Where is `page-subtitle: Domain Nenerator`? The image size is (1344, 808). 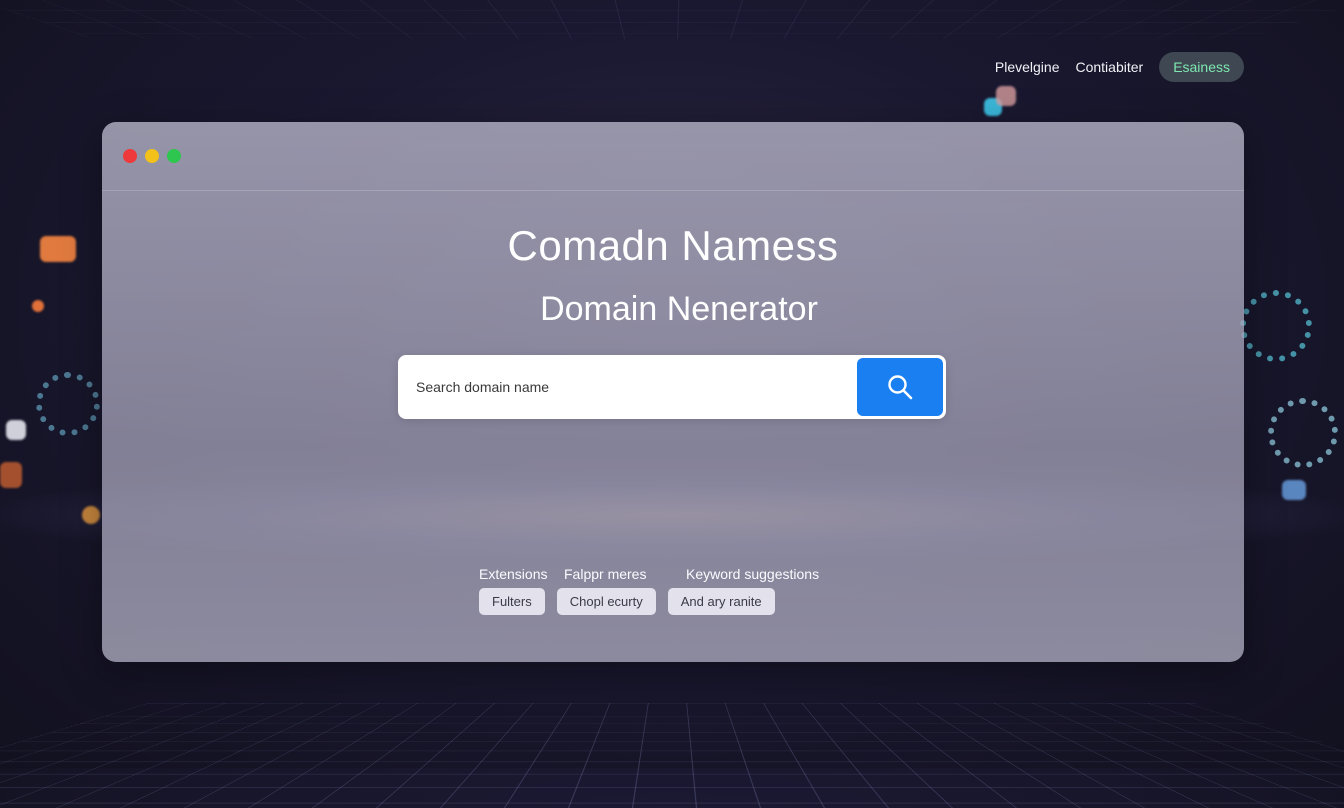
page-subtitle: Domain Nenerator is located at coordinates (679, 309).